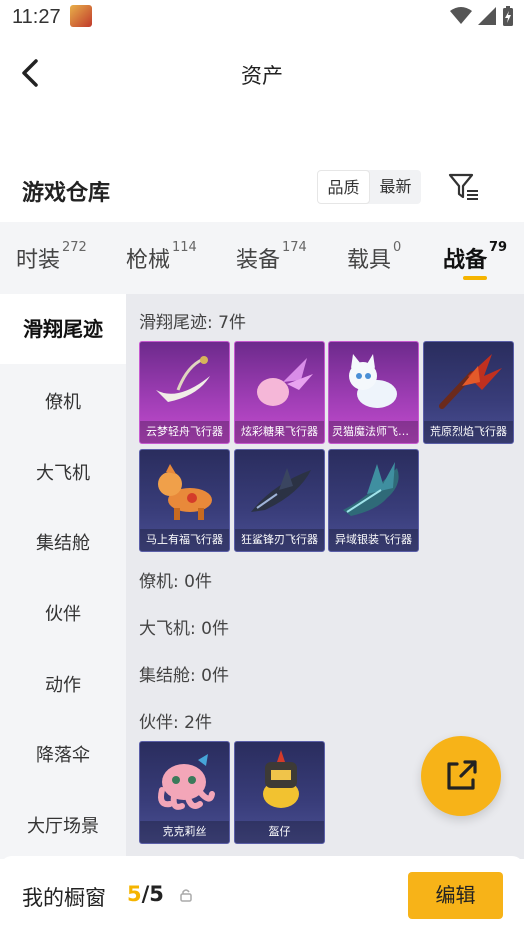 The width and height of the screenshot is (524, 932). Describe the element at coordinates (63, 329) in the screenshot. I see `sidebar-item-glide-trail: 滑翔尾迹` at that location.